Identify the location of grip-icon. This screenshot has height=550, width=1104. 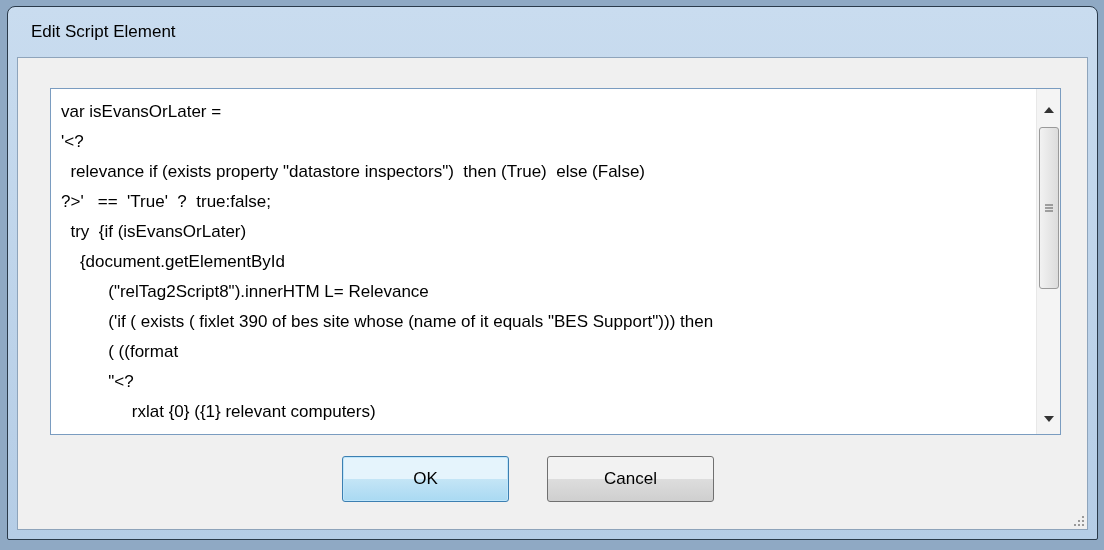
(1048, 208).